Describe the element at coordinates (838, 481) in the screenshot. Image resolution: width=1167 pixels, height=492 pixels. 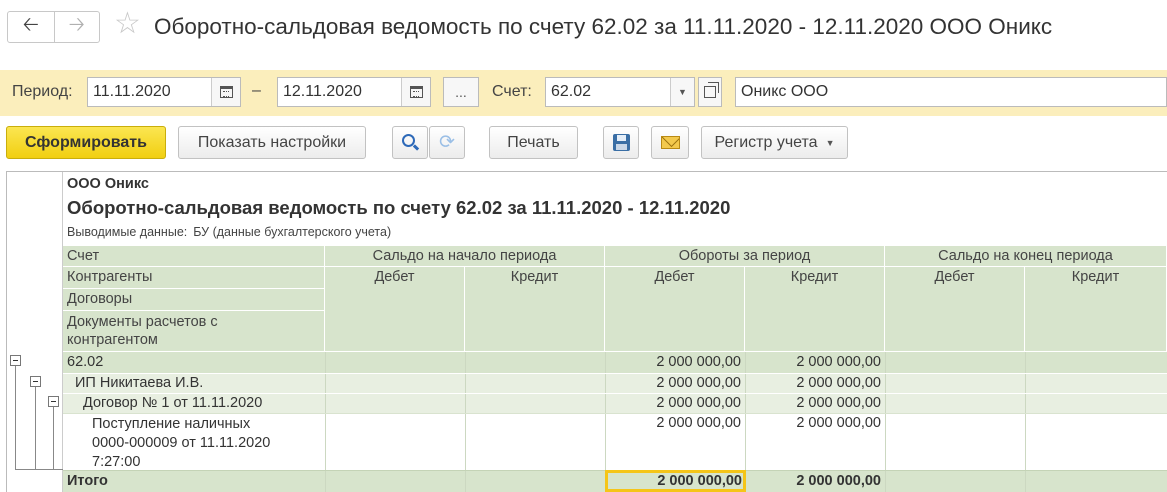
I see `total-turnover-credit-value: 2 000 000,00` at that location.